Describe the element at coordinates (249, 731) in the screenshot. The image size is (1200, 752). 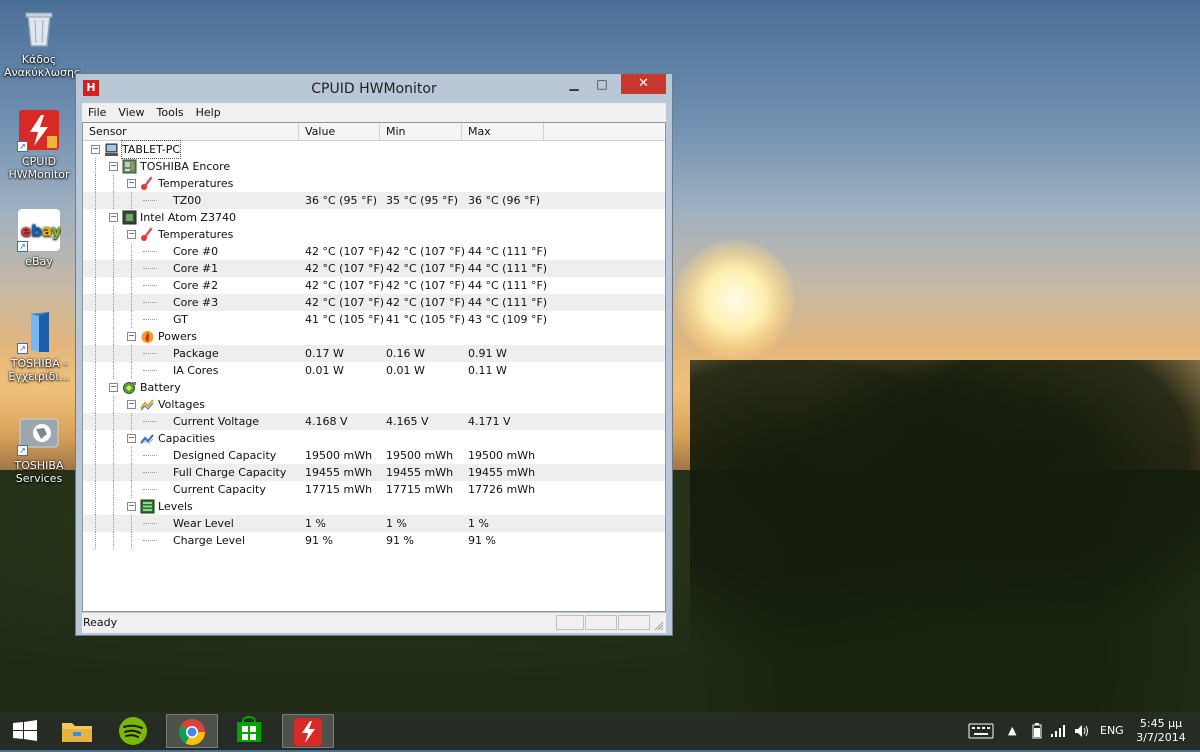
I see `taskbar-store` at that location.